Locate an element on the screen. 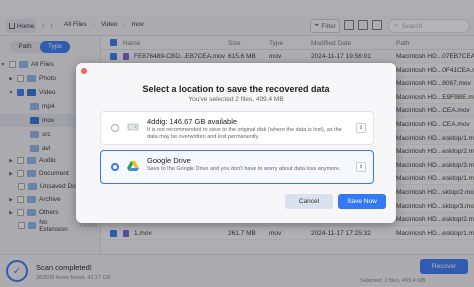 Image resolution: width=474 pixels, height=287 pixels. radio-local-disk is located at coordinates (115, 128).